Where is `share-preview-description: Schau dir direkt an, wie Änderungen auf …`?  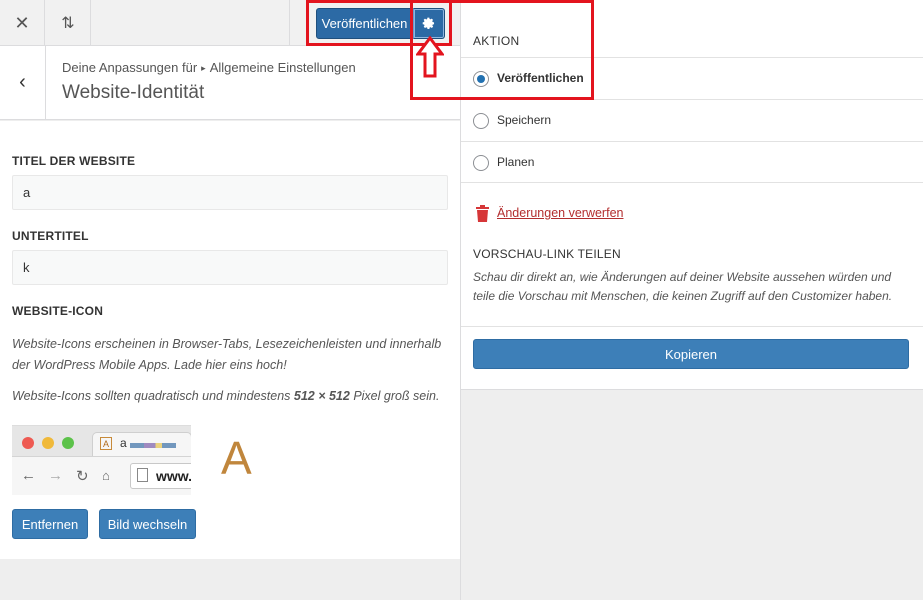
share-preview-description: Schau dir direkt an, wie Änderungen auf … is located at coordinates (683, 286).